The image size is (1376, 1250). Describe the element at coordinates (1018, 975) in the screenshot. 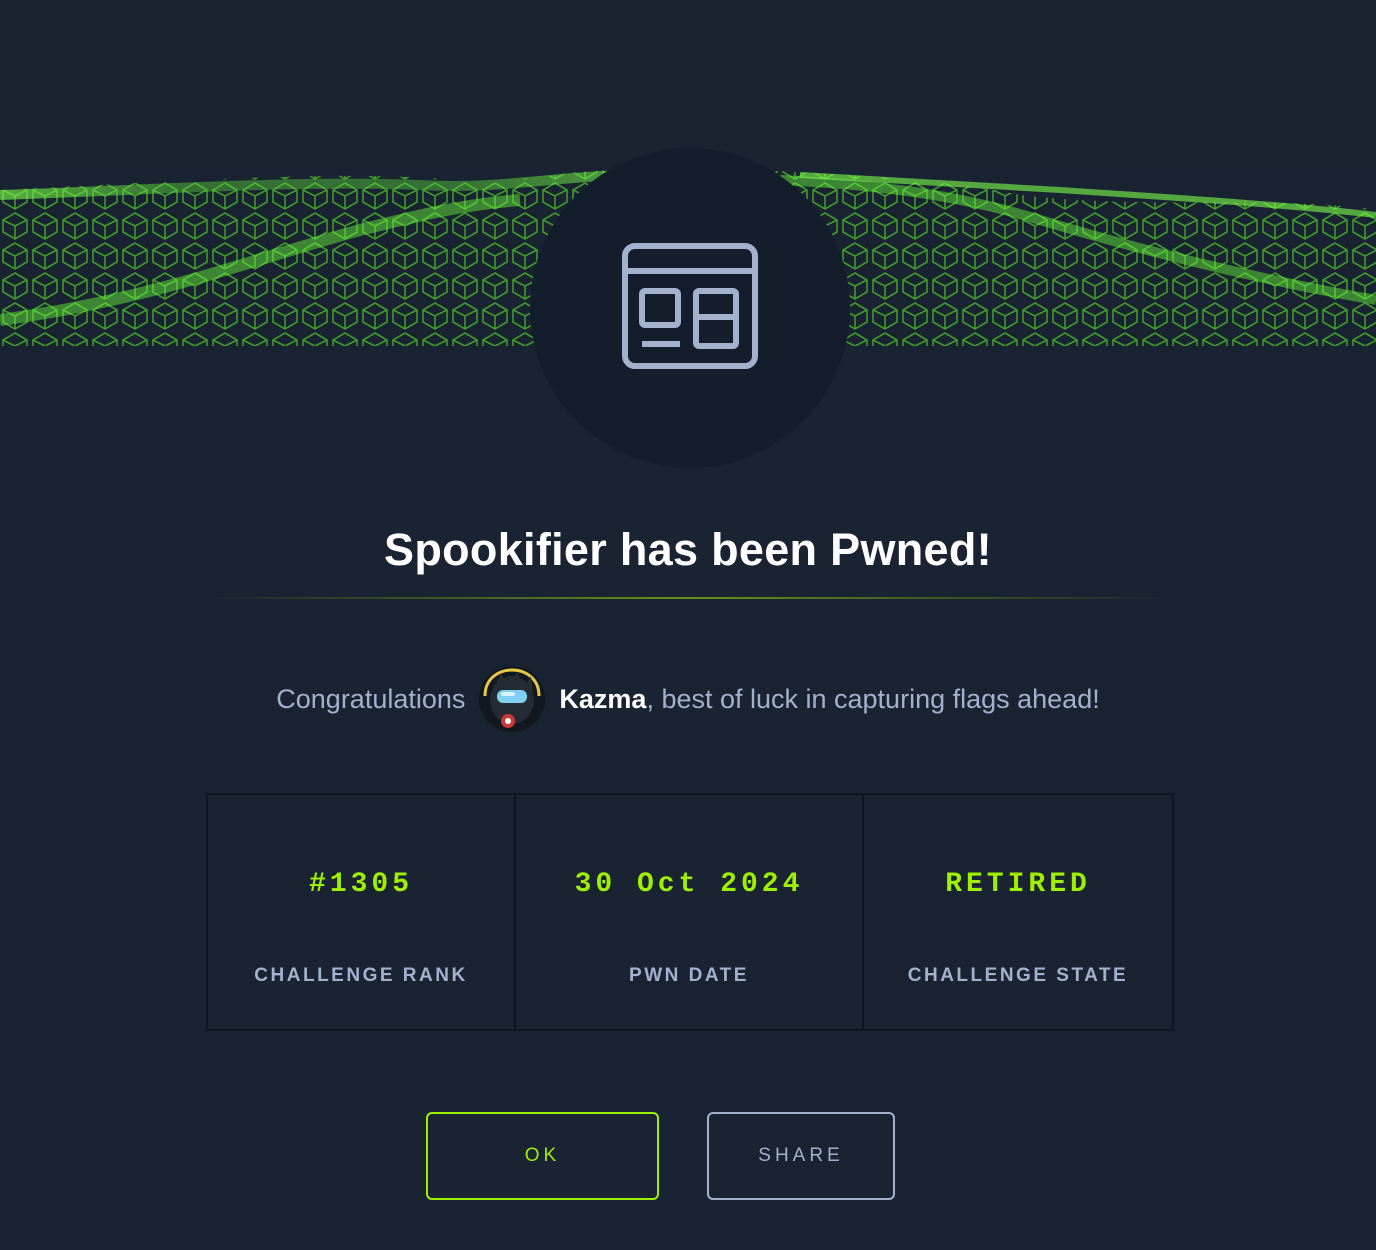

I see `stat-label: CHALLENGE STATE` at that location.